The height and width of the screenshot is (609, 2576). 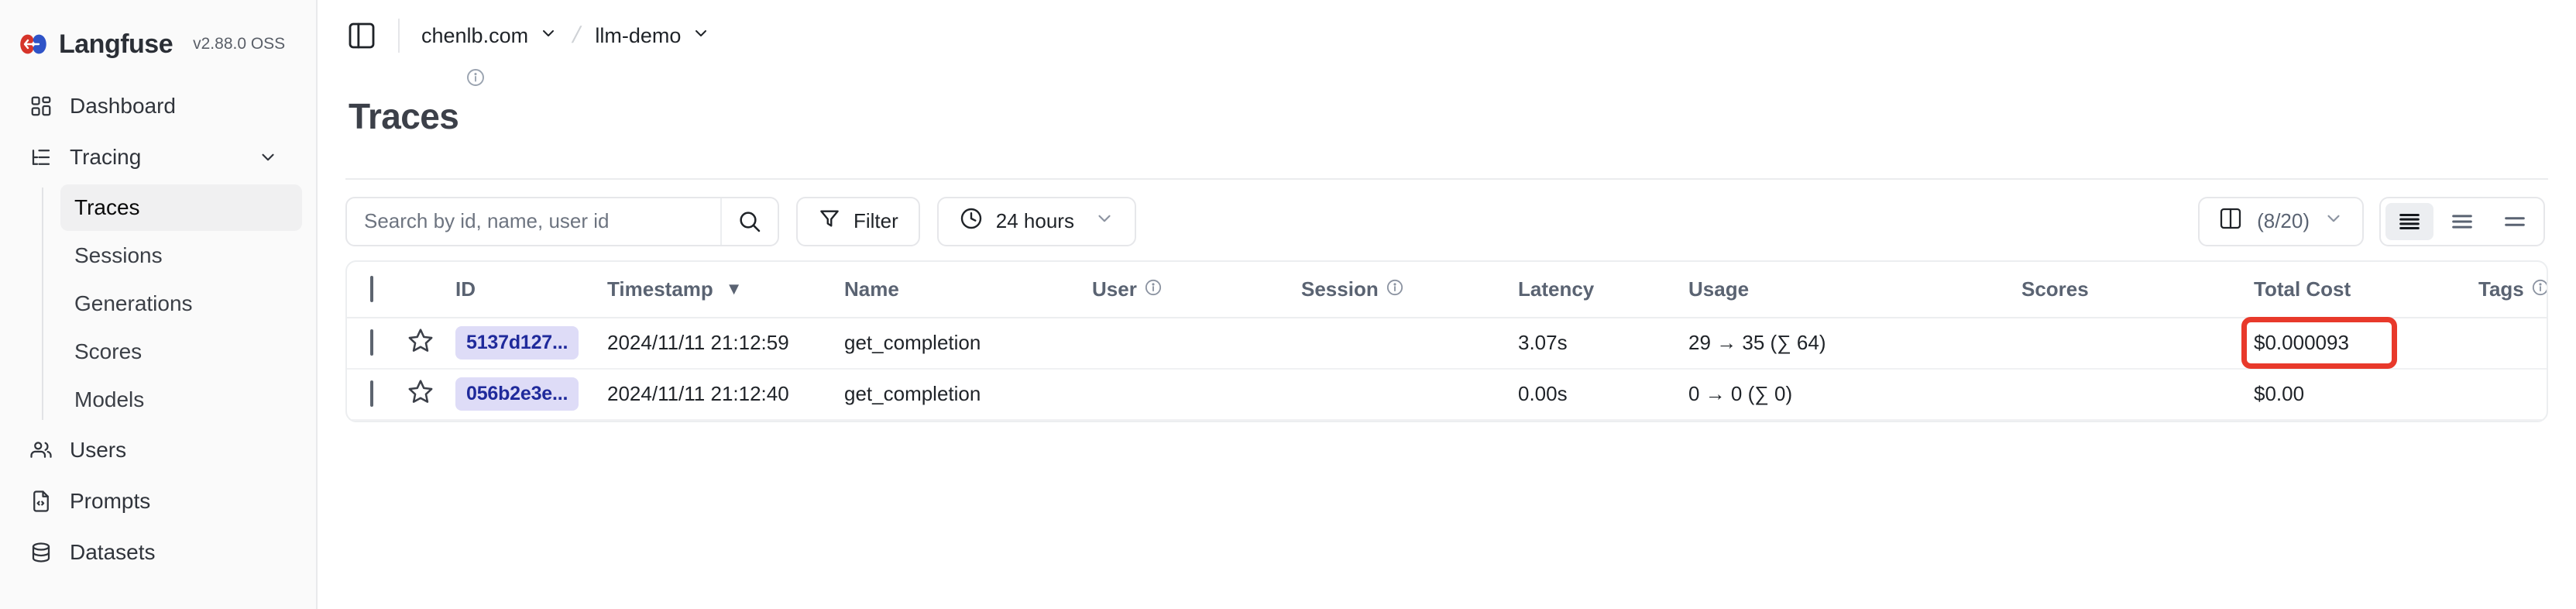 I want to click on sidebar-item-label: Scores, so click(x=108, y=351).